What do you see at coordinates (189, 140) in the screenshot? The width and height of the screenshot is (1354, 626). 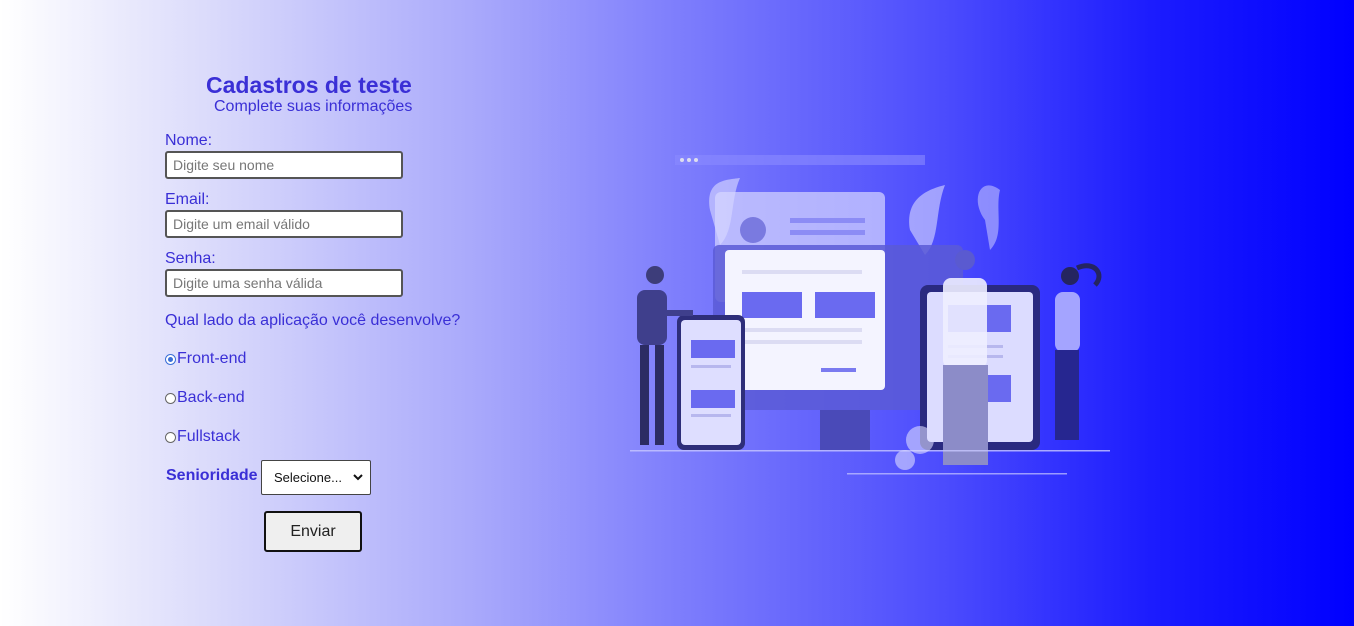 I see `name-label: Nome:` at bounding box center [189, 140].